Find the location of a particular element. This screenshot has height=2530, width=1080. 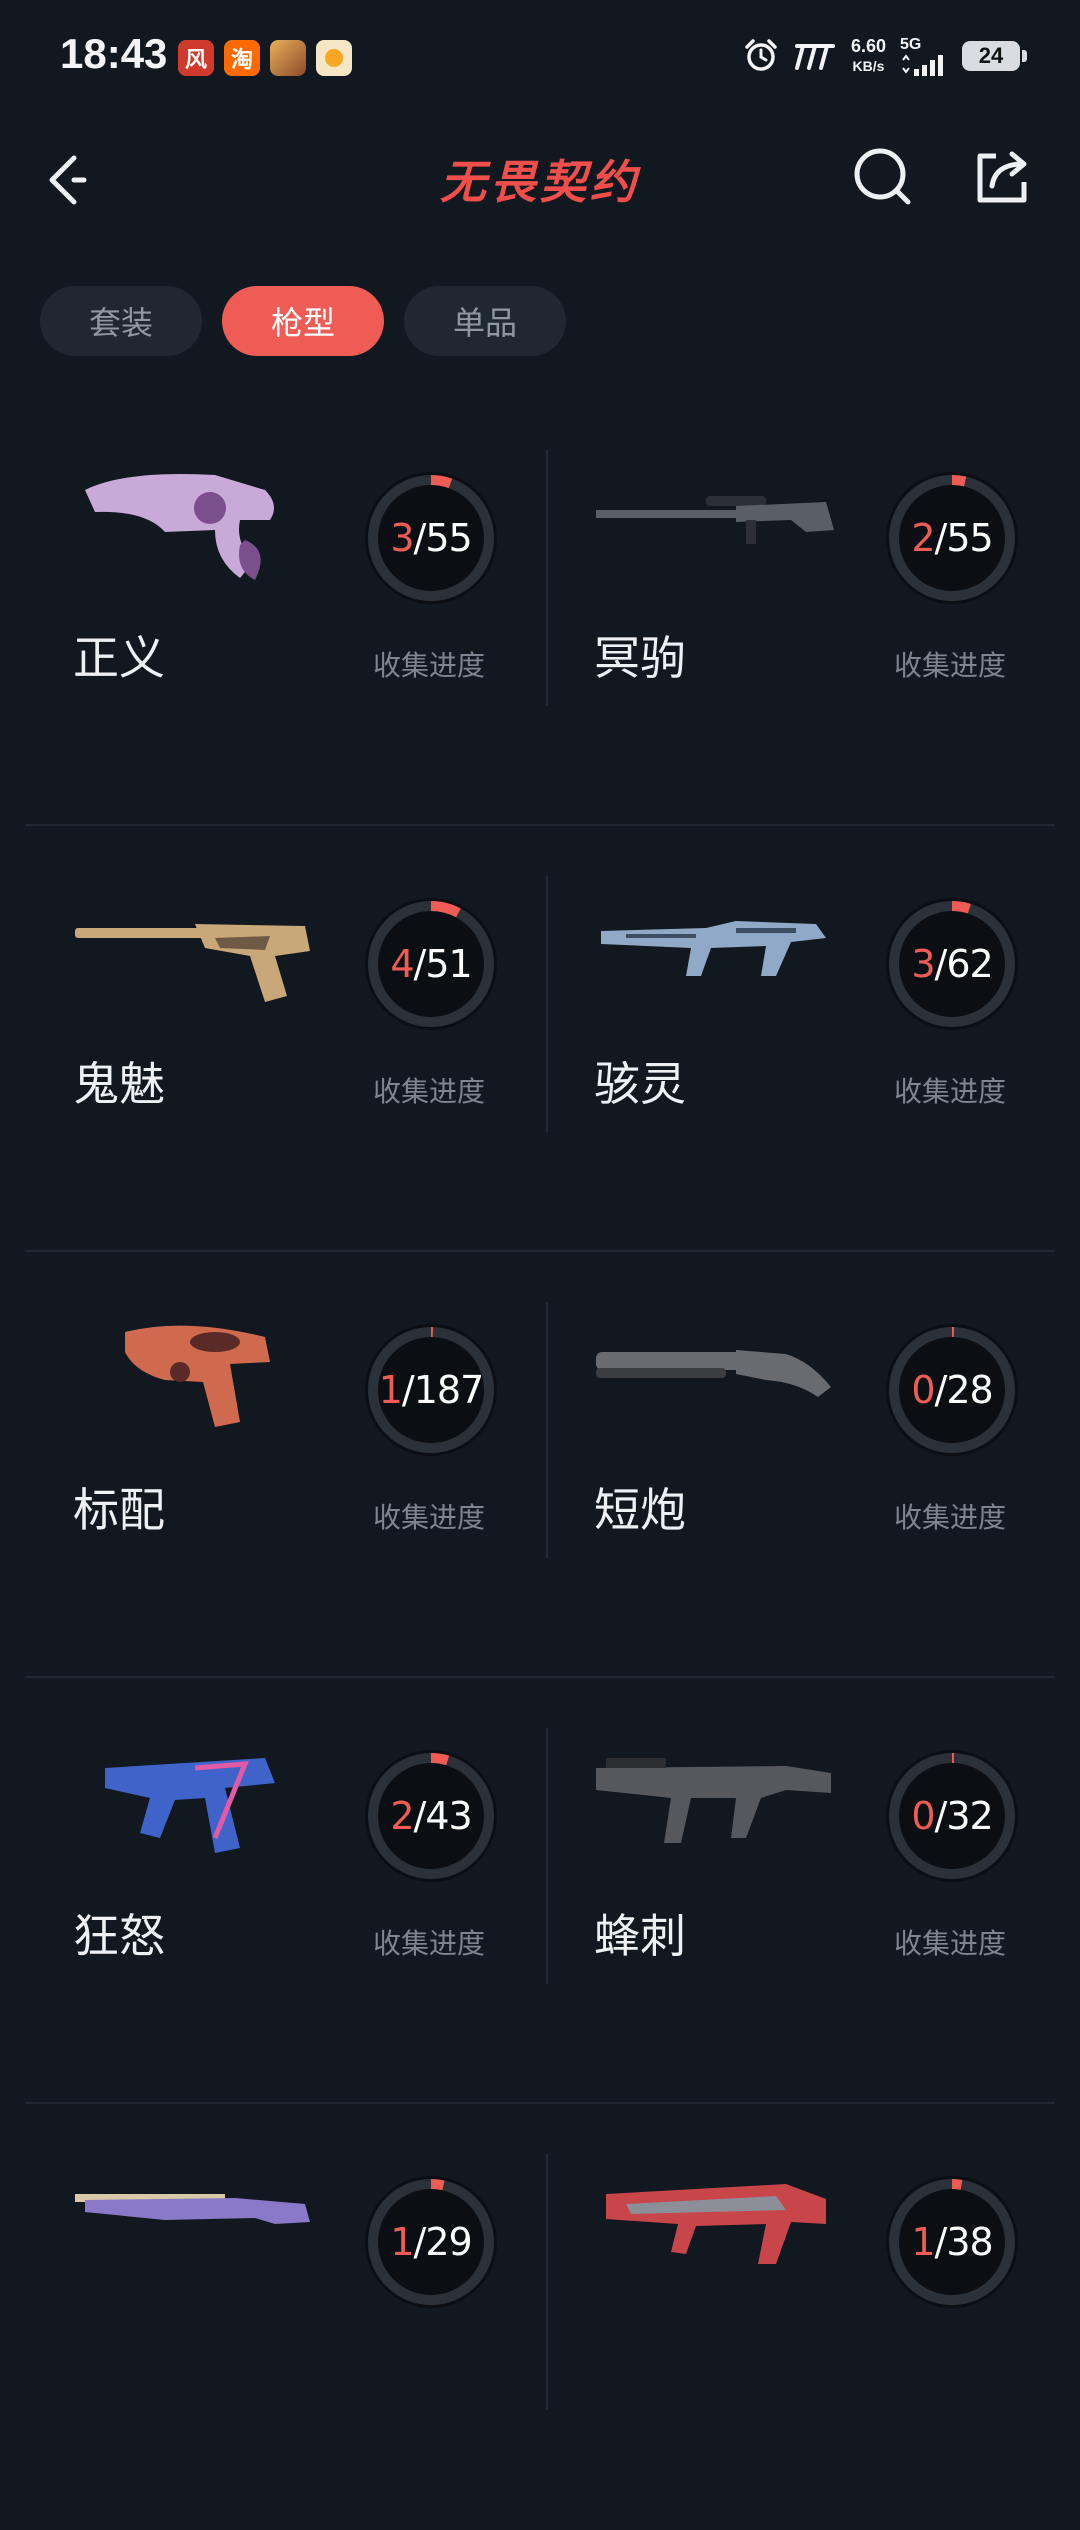

weapon-card: 2/55 冥驹 收集进度 is located at coordinates (801, 613).